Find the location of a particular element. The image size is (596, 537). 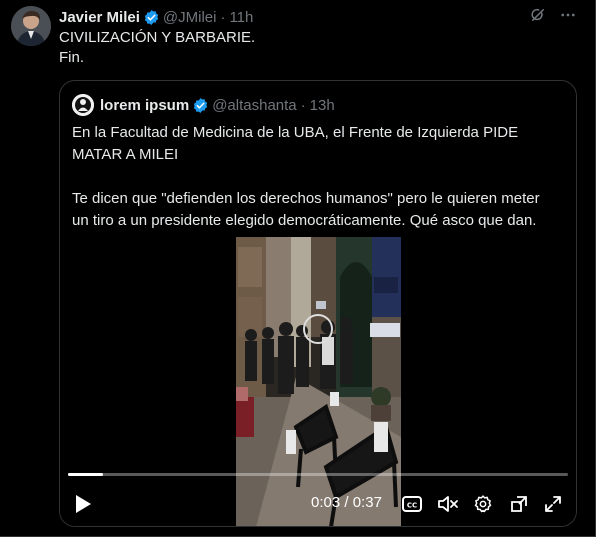

author-avatar is located at coordinates (31, 26).